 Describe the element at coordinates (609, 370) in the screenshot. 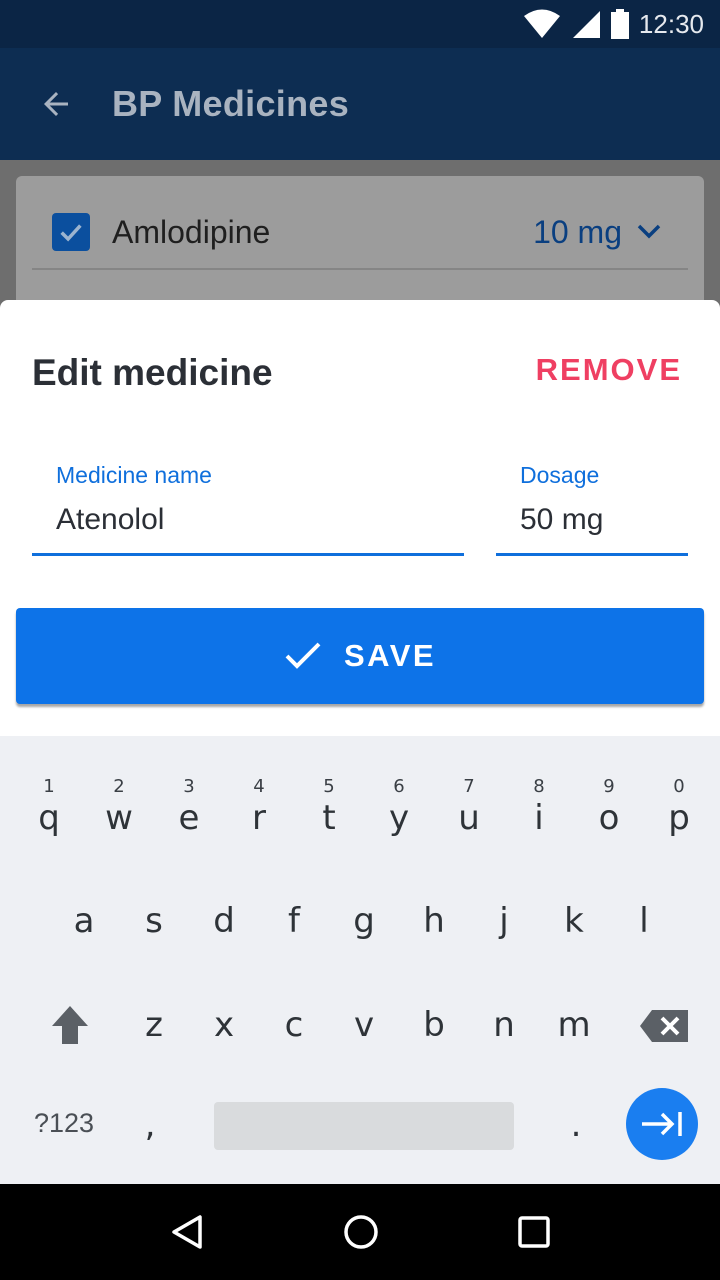

I see `remove-button: REMOVE` at that location.